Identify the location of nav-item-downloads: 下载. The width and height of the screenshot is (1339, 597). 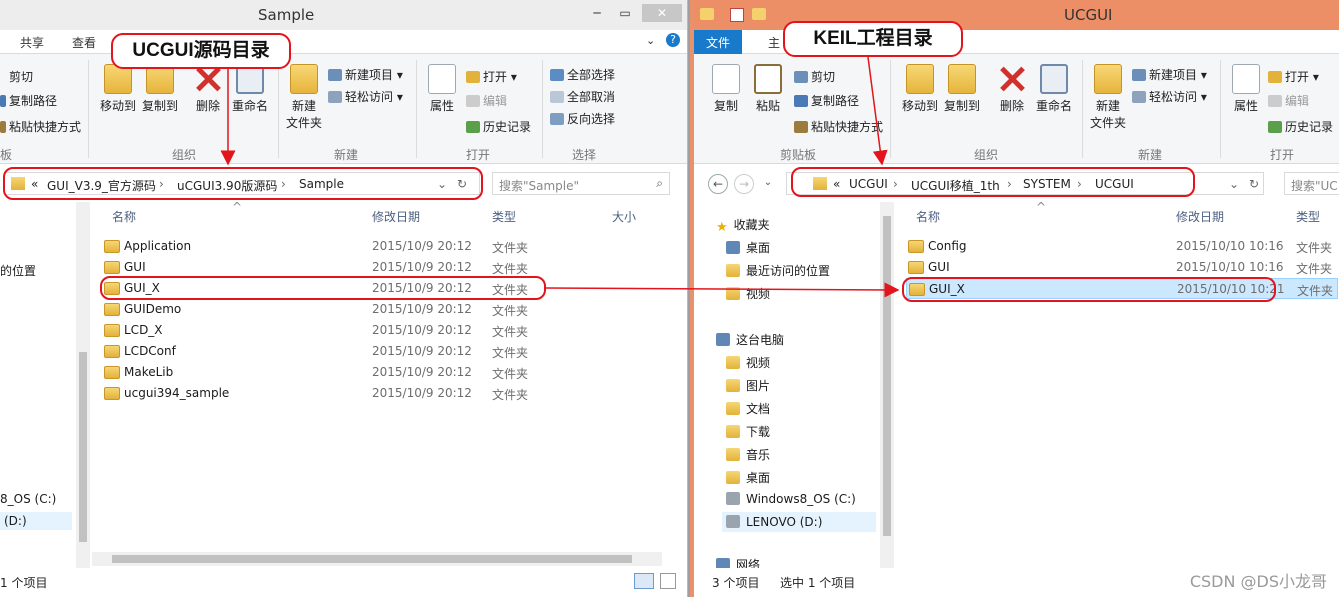
(748, 431).